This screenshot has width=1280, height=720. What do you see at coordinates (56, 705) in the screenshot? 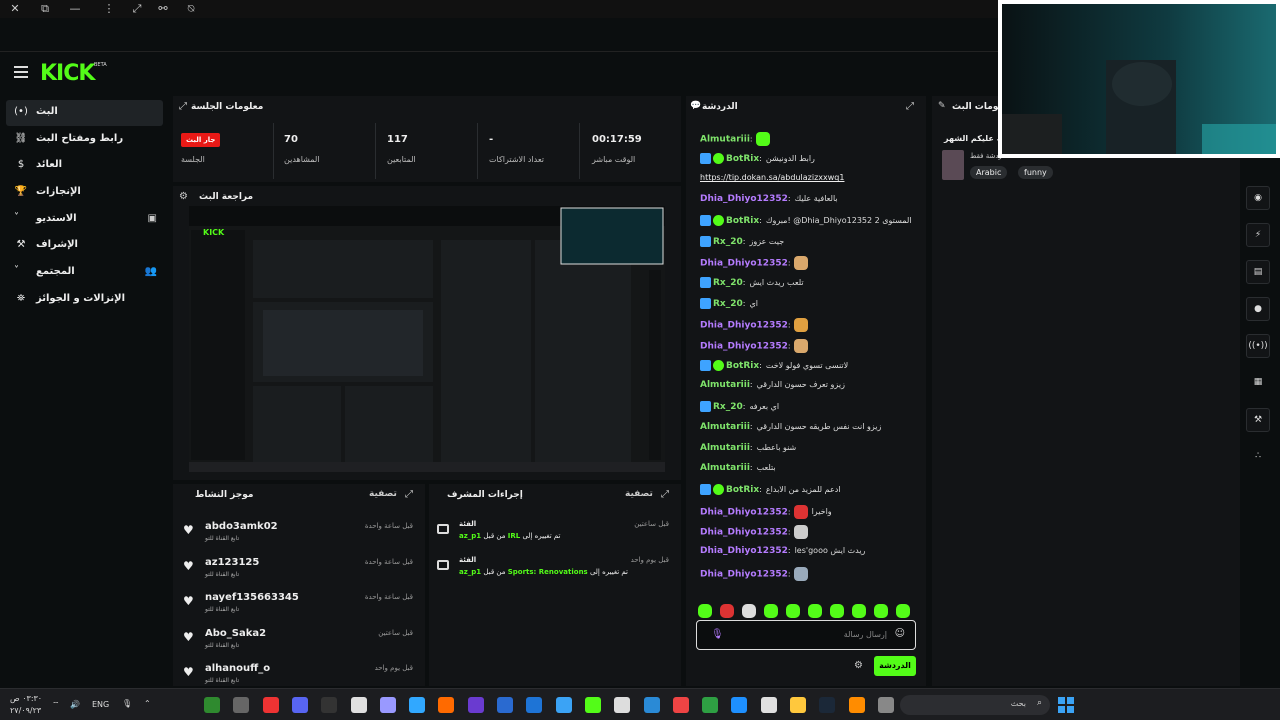
I see `wifi-icon: ⌔` at bounding box center [56, 705].